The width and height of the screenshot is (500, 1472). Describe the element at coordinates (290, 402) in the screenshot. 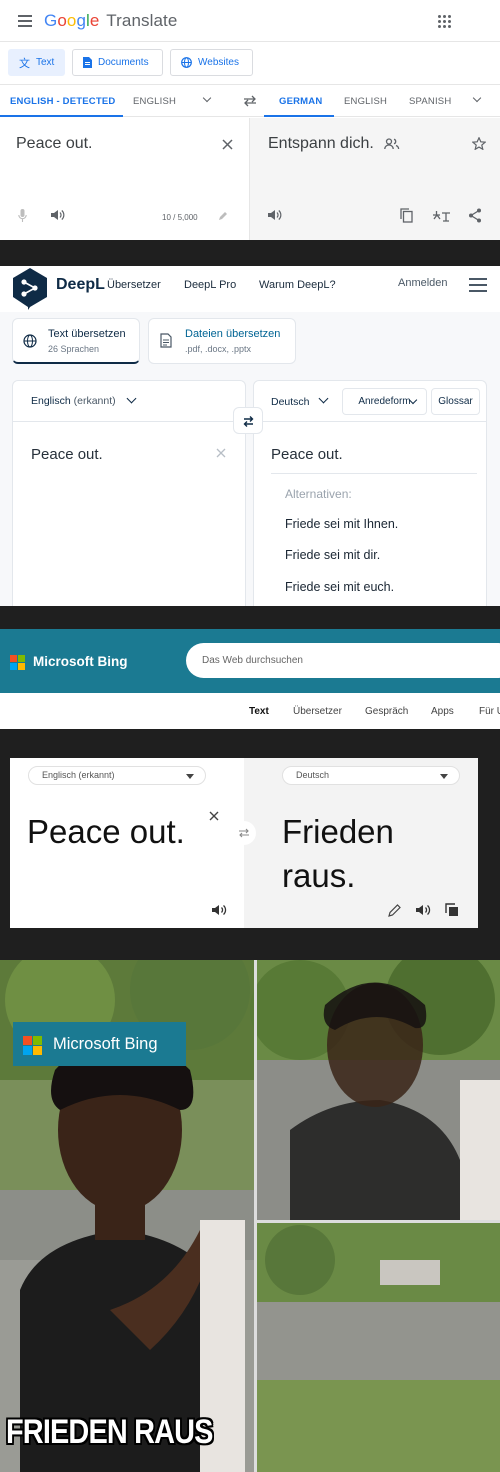

I see `target-language-selector: Deutsch` at that location.